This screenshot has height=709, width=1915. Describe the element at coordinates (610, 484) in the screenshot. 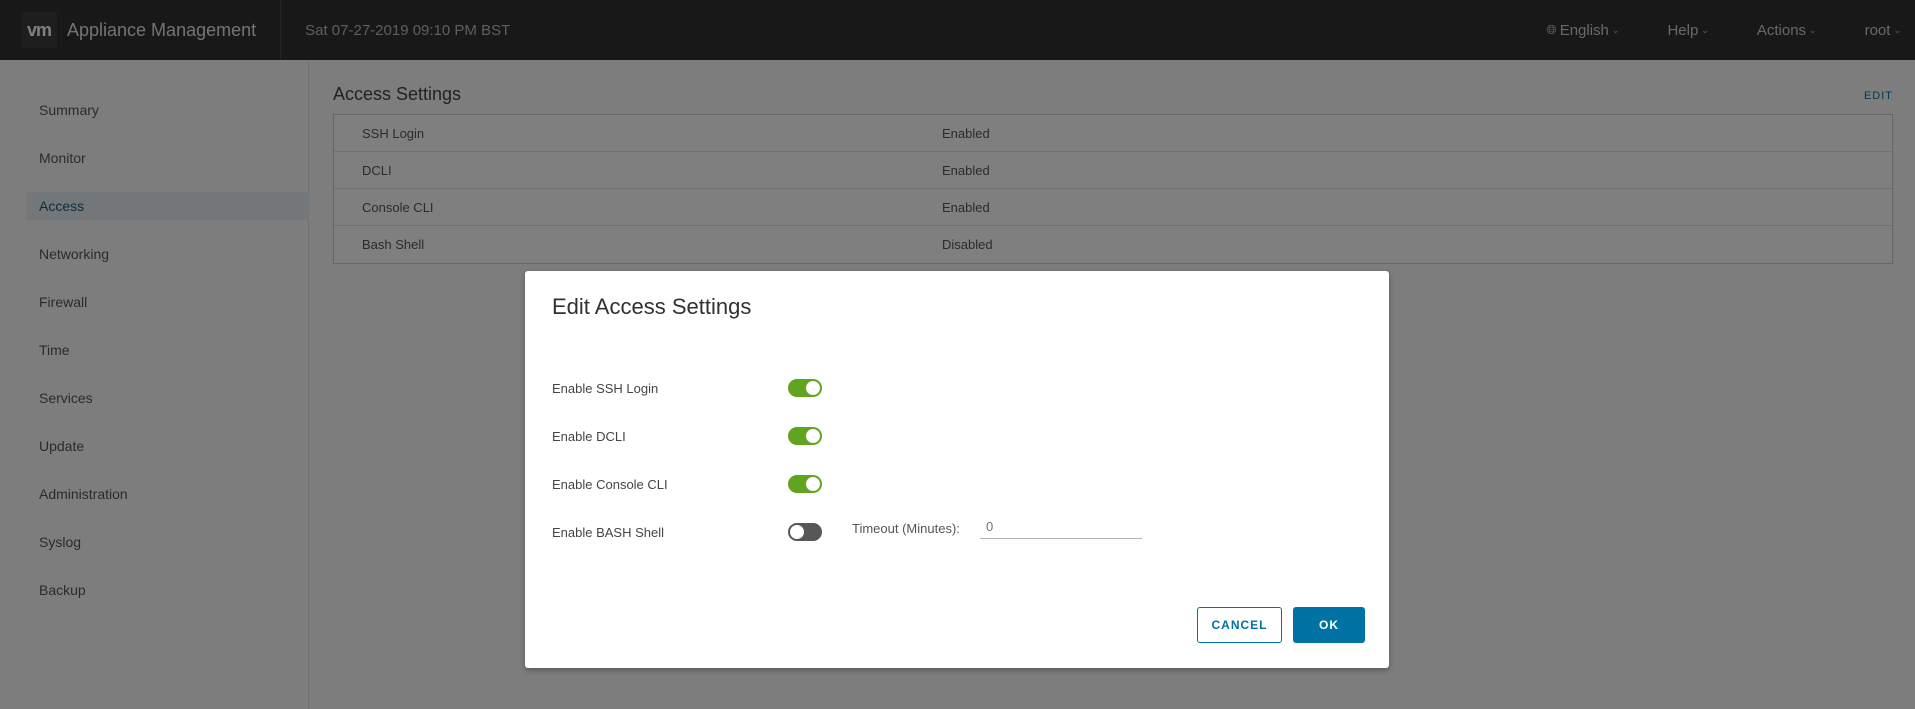

I see `console-cli-label: Enable Console CLI` at that location.